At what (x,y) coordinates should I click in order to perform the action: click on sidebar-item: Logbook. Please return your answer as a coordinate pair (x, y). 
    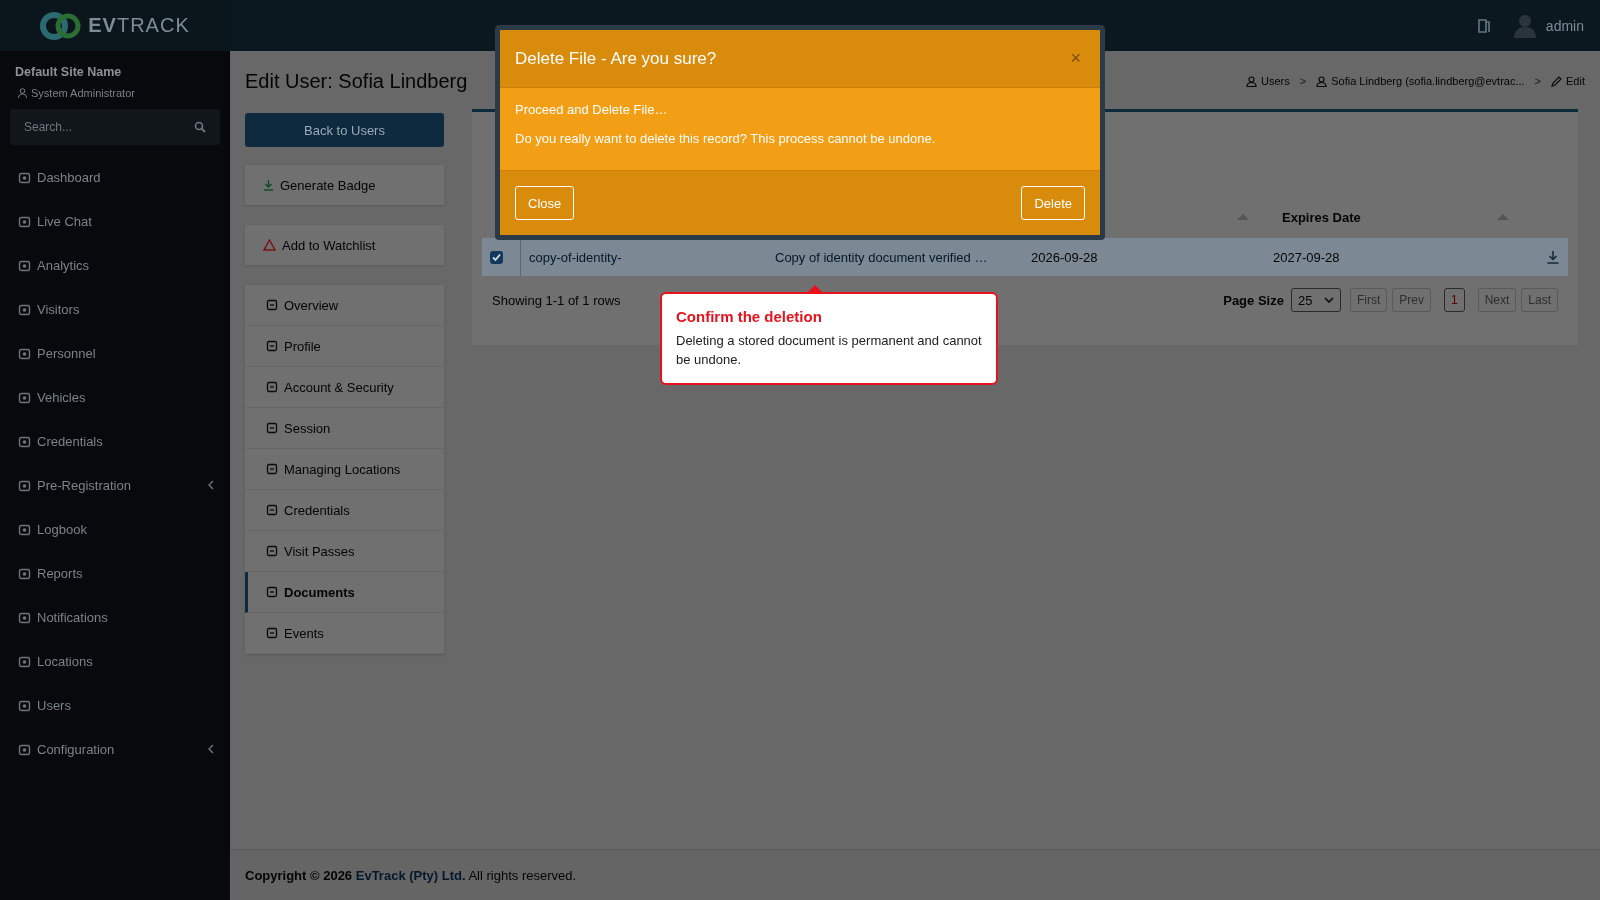
    Looking at the image, I should click on (115, 529).